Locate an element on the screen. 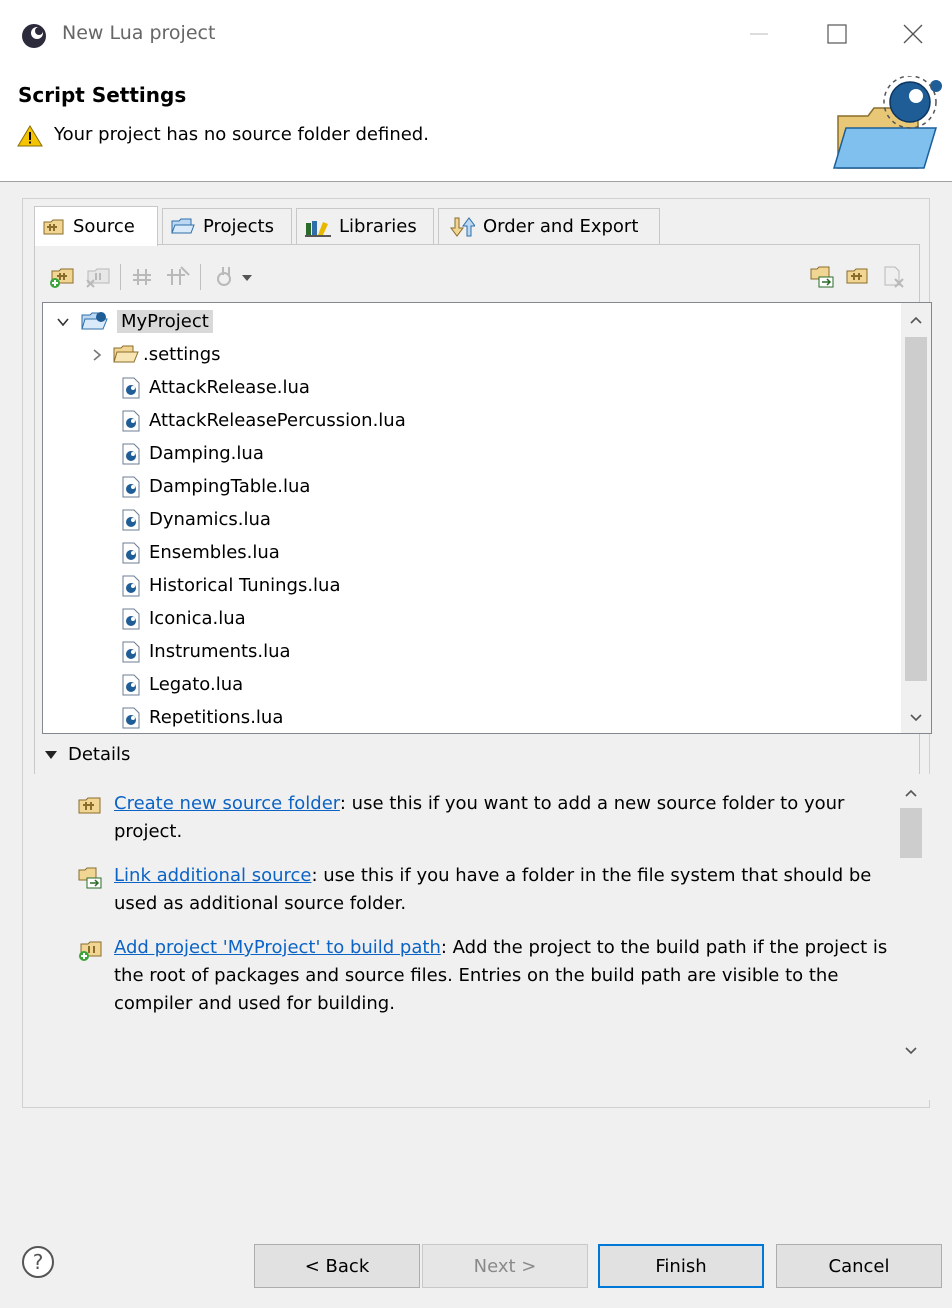  remove-button is located at coordinates (894, 277).